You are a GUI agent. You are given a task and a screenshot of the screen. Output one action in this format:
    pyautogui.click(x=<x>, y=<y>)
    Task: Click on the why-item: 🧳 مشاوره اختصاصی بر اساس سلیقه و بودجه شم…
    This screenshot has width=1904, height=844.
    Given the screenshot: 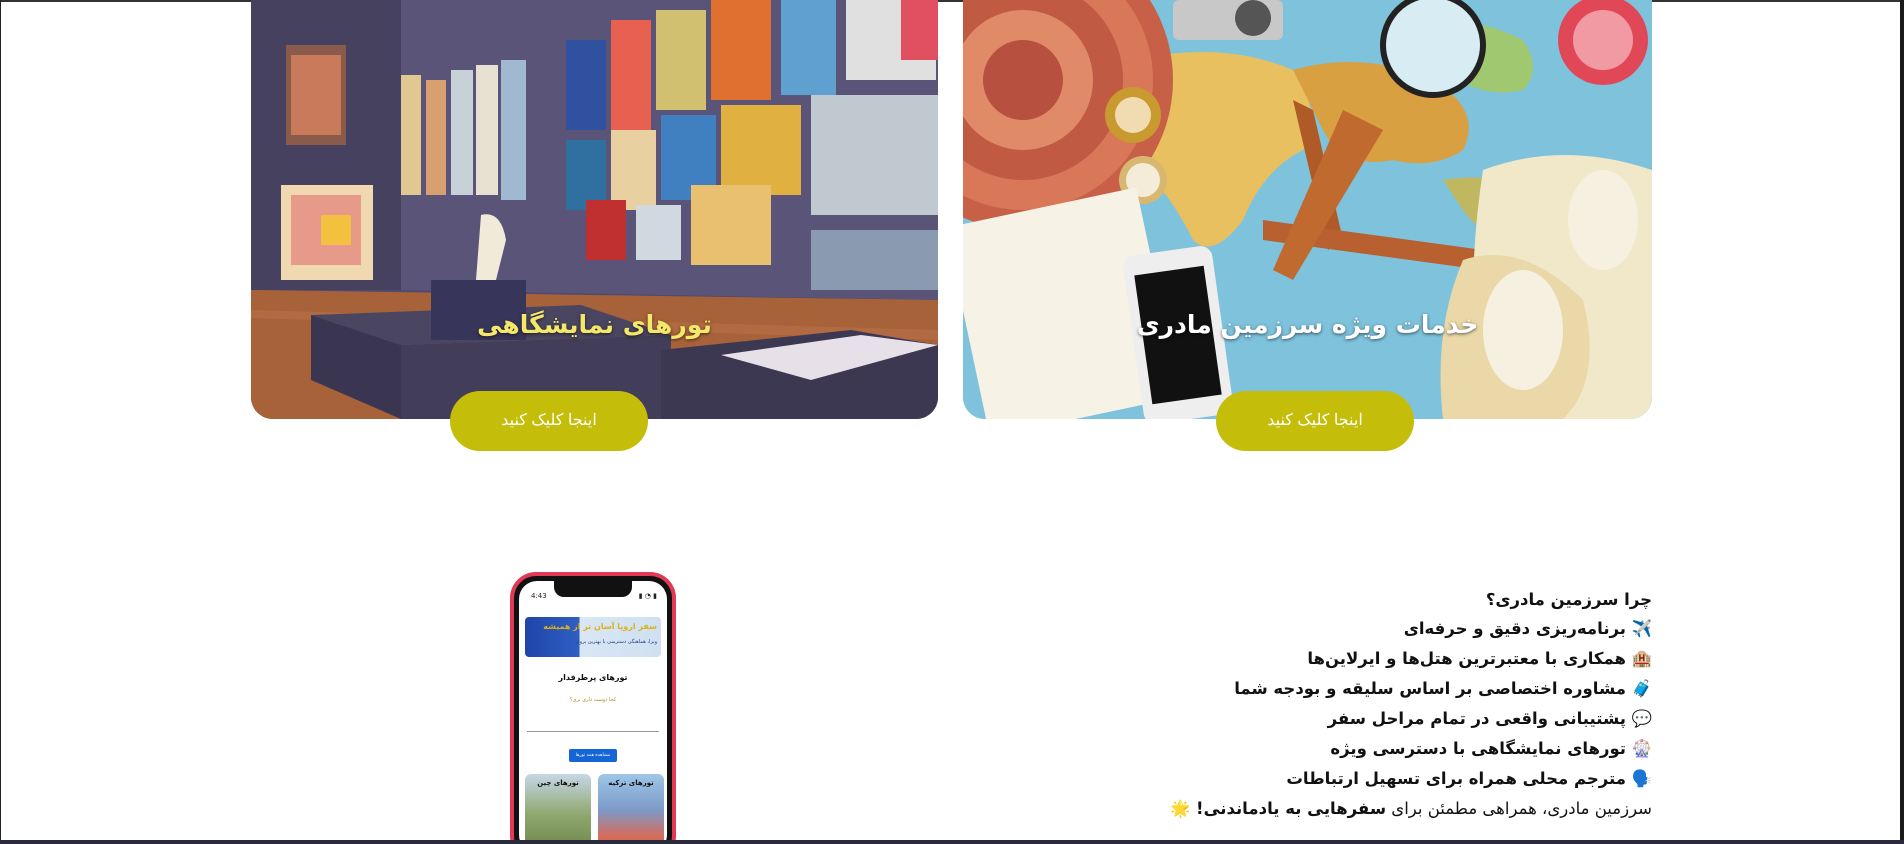 What is the action you would take?
    pyautogui.click(x=1292, y=689)
    